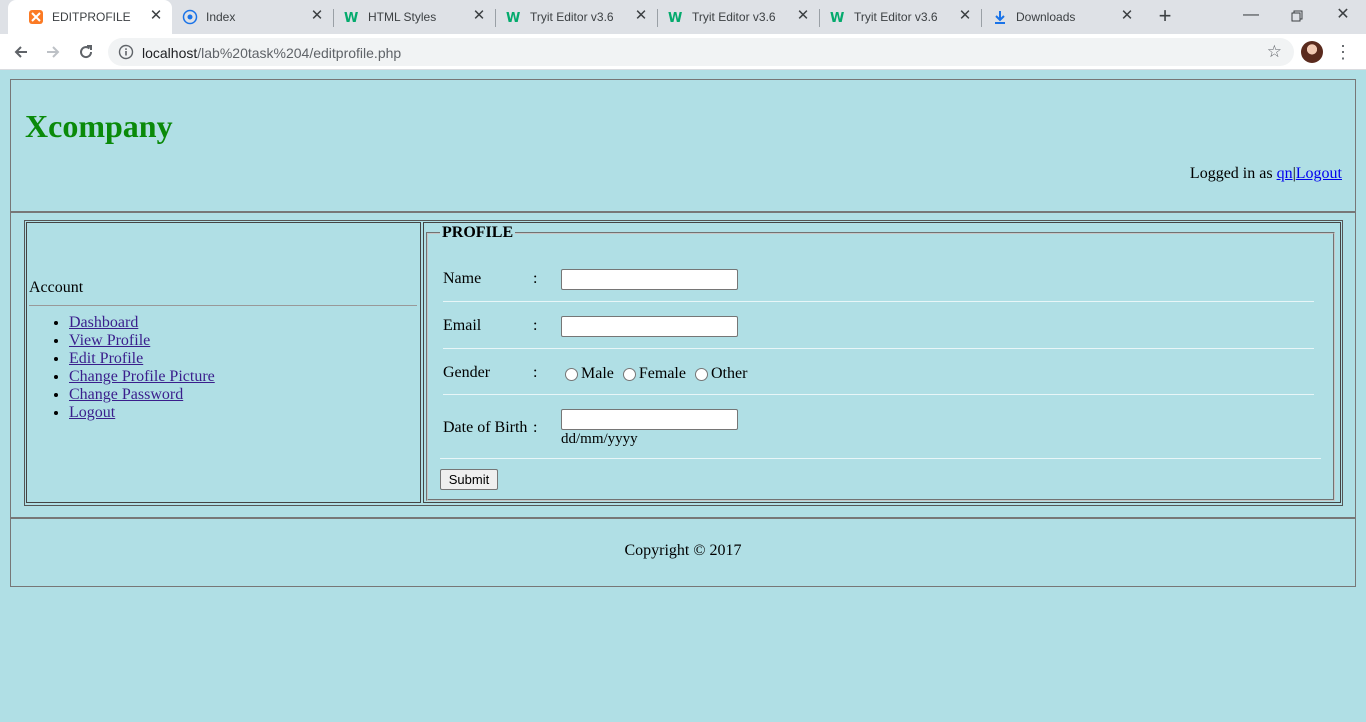  What do you see at coordinates (1000, 17) in the screenshot?
I see `download-icon` at bounding box center [1000, 17].